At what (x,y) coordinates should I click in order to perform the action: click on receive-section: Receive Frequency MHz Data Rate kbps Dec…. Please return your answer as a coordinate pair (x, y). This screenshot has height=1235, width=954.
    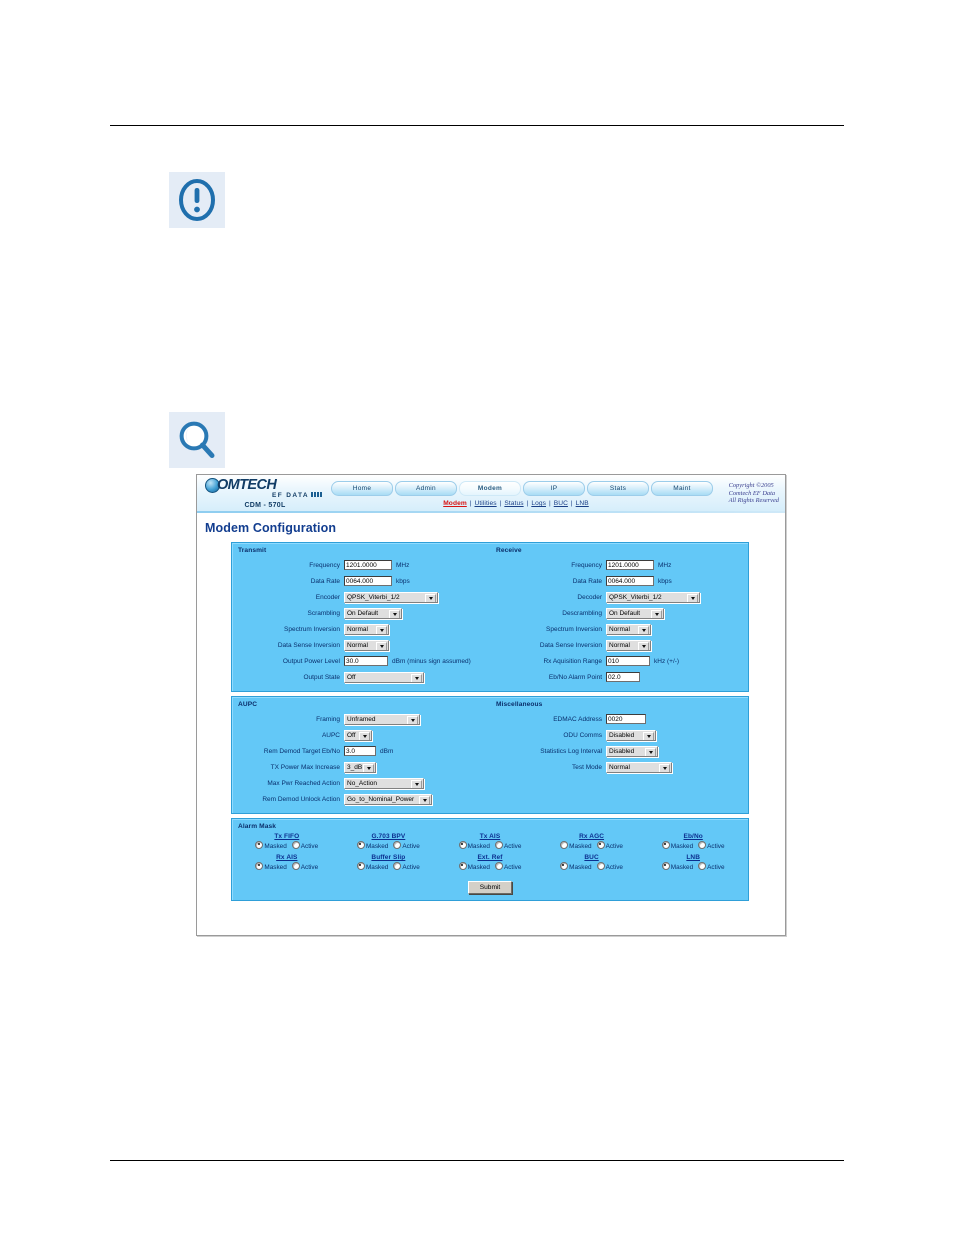
    Looking at the image, I should click on (619, 617).